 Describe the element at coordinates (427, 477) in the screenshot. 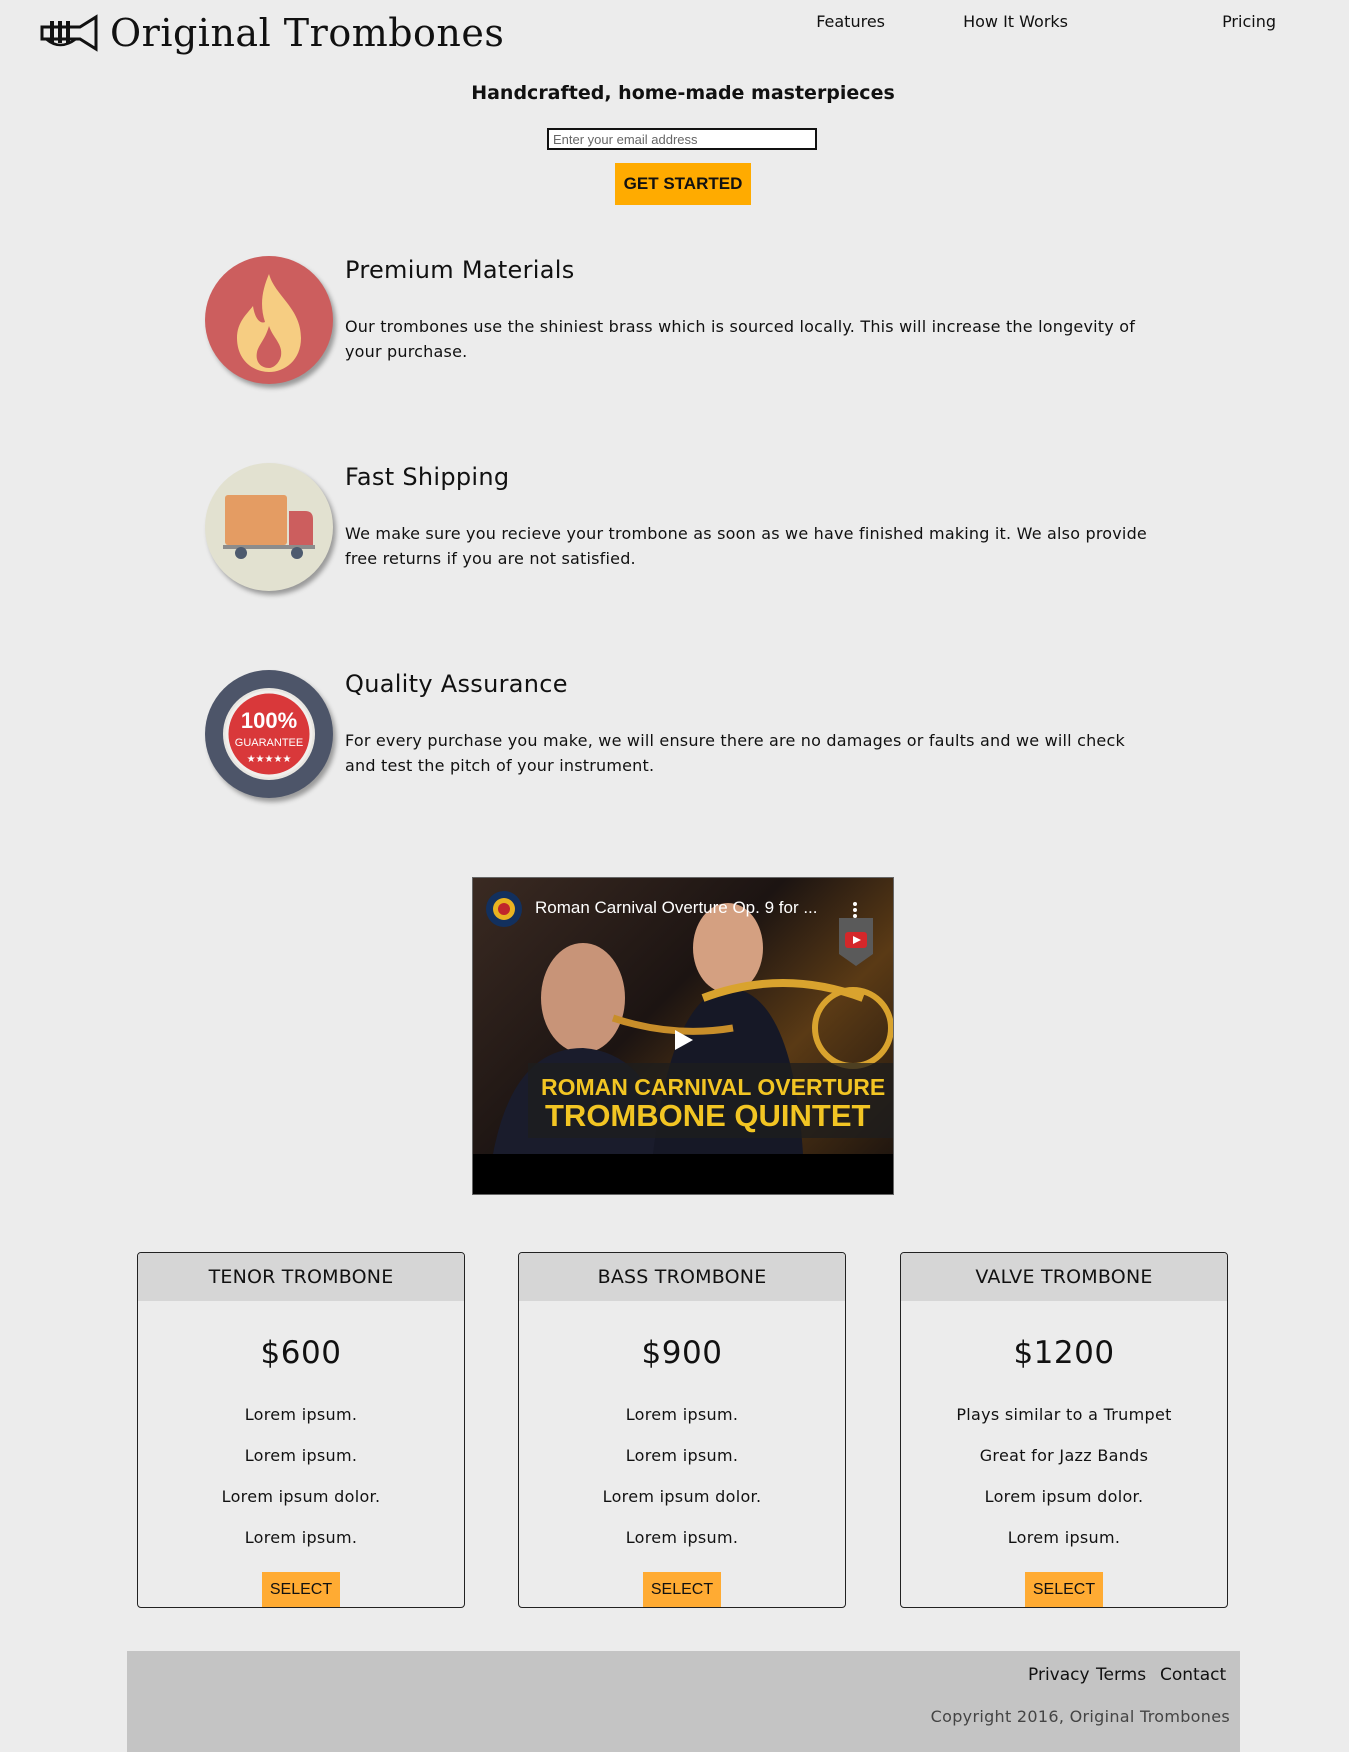

I see `feature-title: Fast Shipping` at that location.